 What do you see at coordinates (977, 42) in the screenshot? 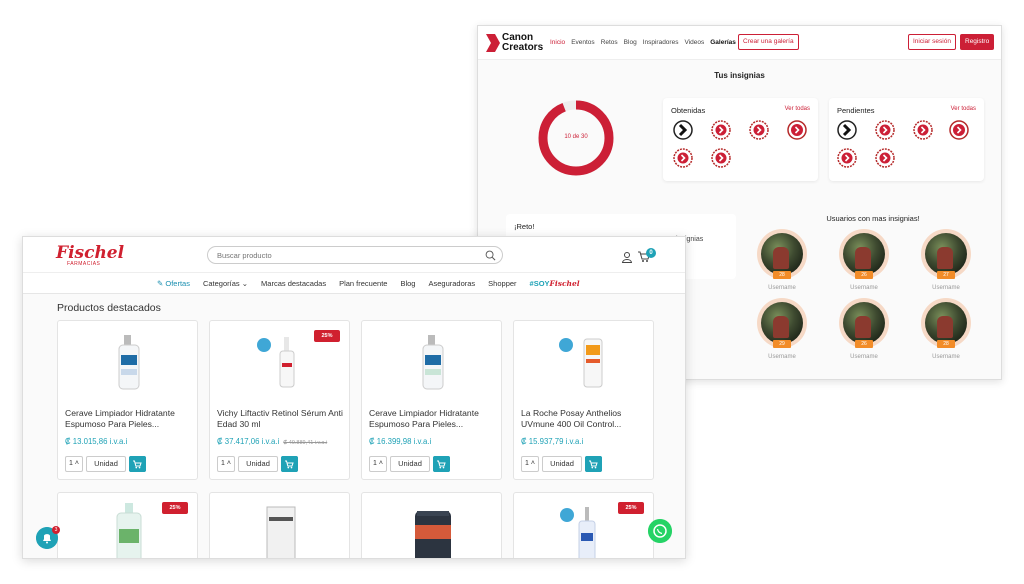
I see `register-button: Registro` at bounding box center [977, 42].